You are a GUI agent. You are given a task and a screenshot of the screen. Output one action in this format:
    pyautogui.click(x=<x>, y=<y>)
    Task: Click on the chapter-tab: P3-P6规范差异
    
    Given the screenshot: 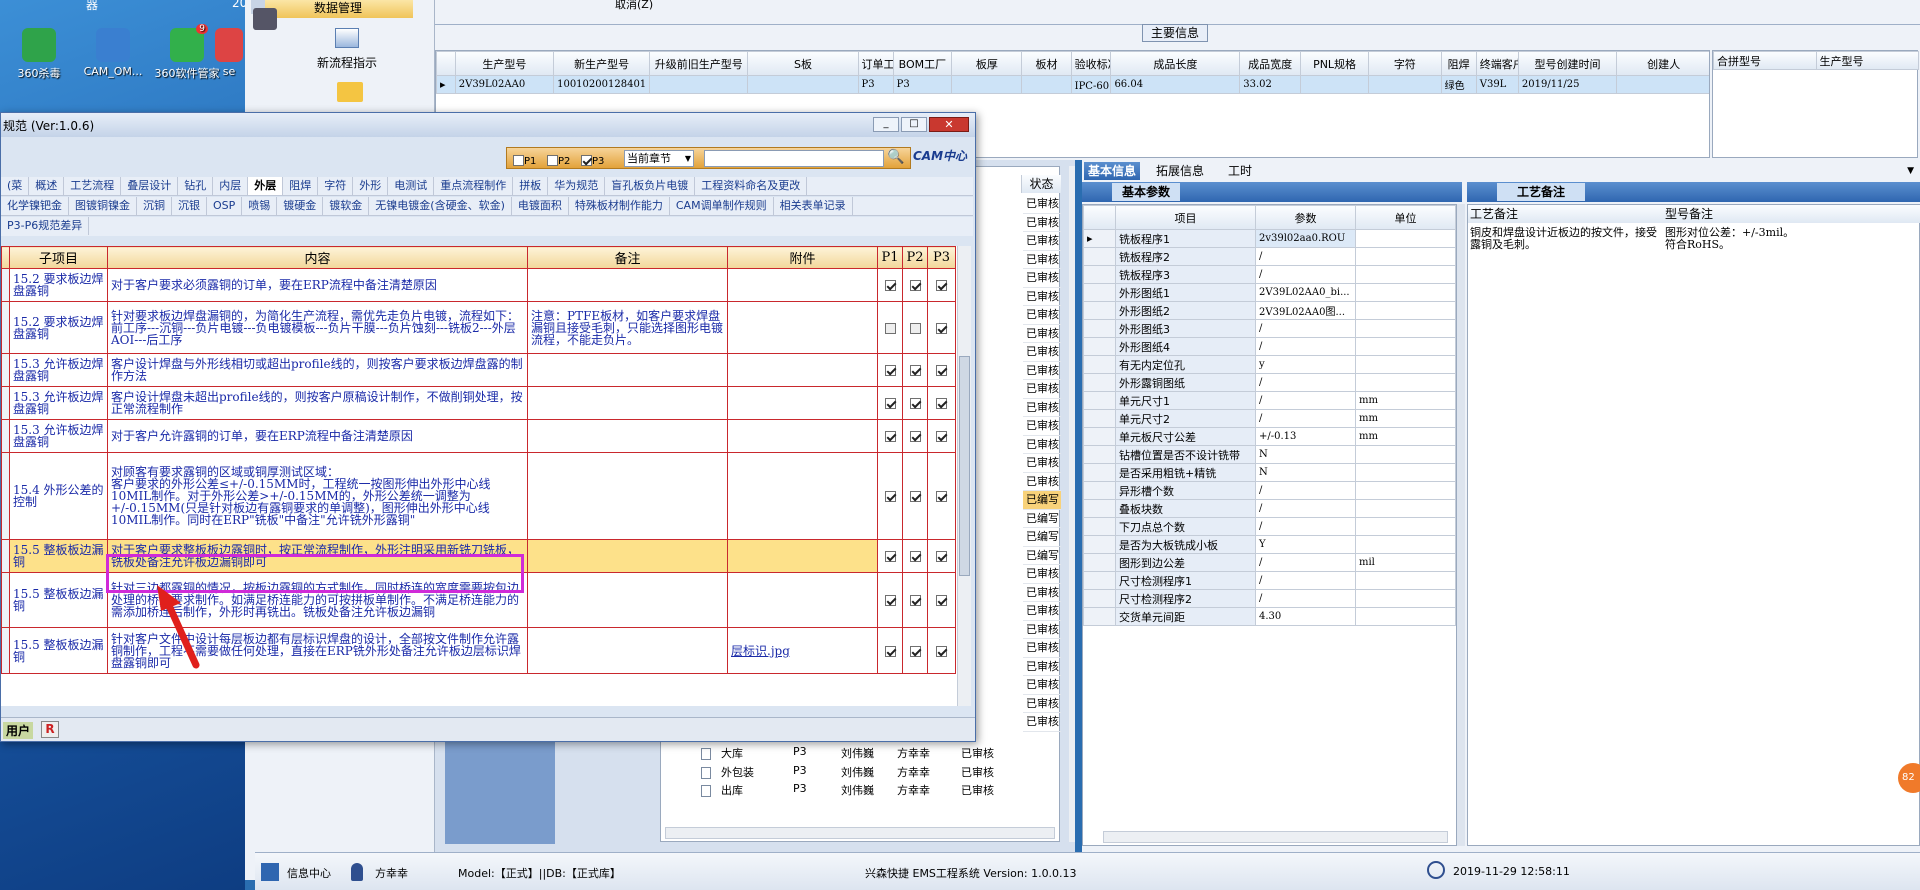 What is the action you would take?
    pyautogui.click(x=45, y=226)
    